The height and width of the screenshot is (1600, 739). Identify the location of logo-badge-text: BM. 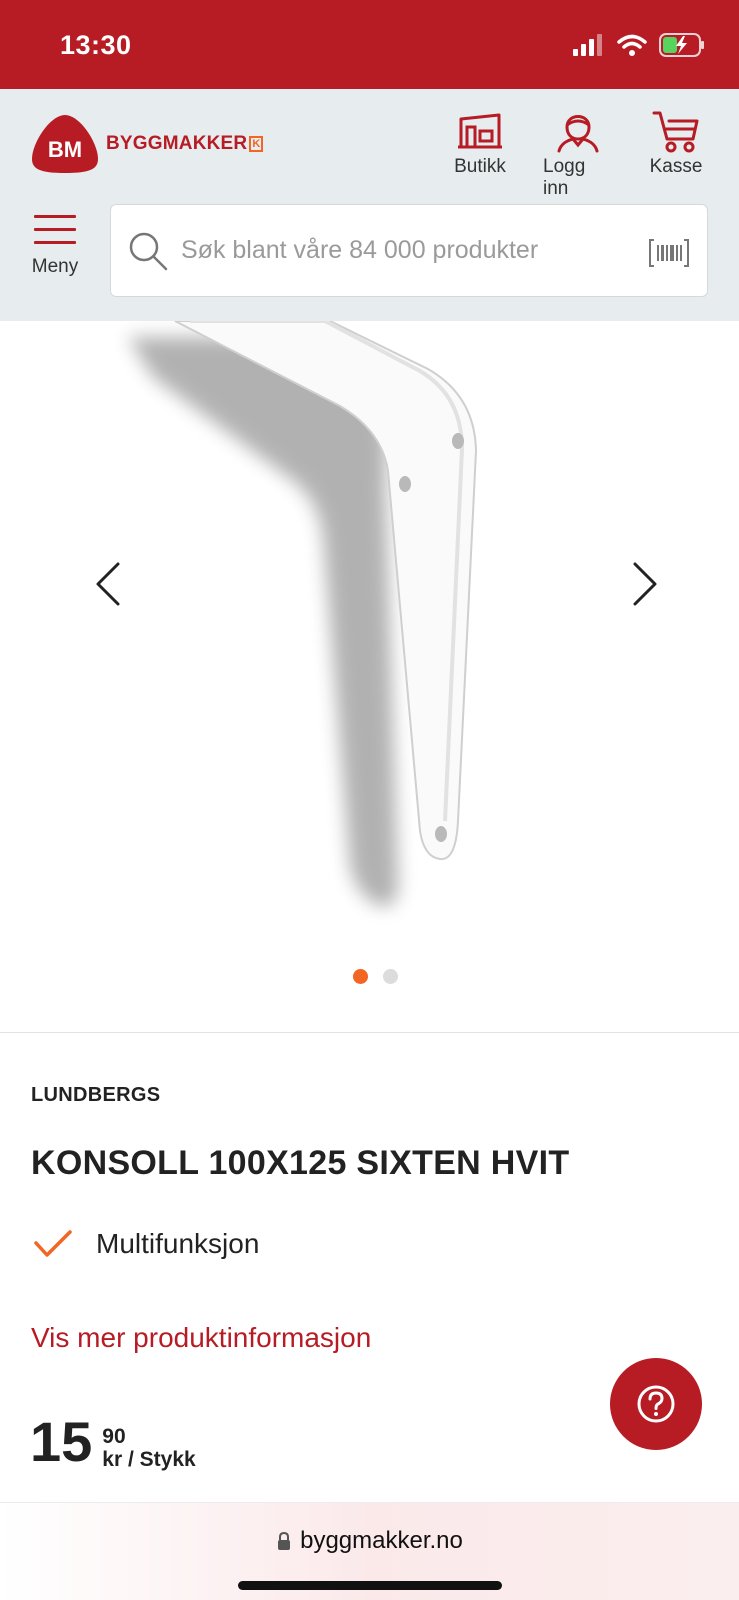
(65, 149).